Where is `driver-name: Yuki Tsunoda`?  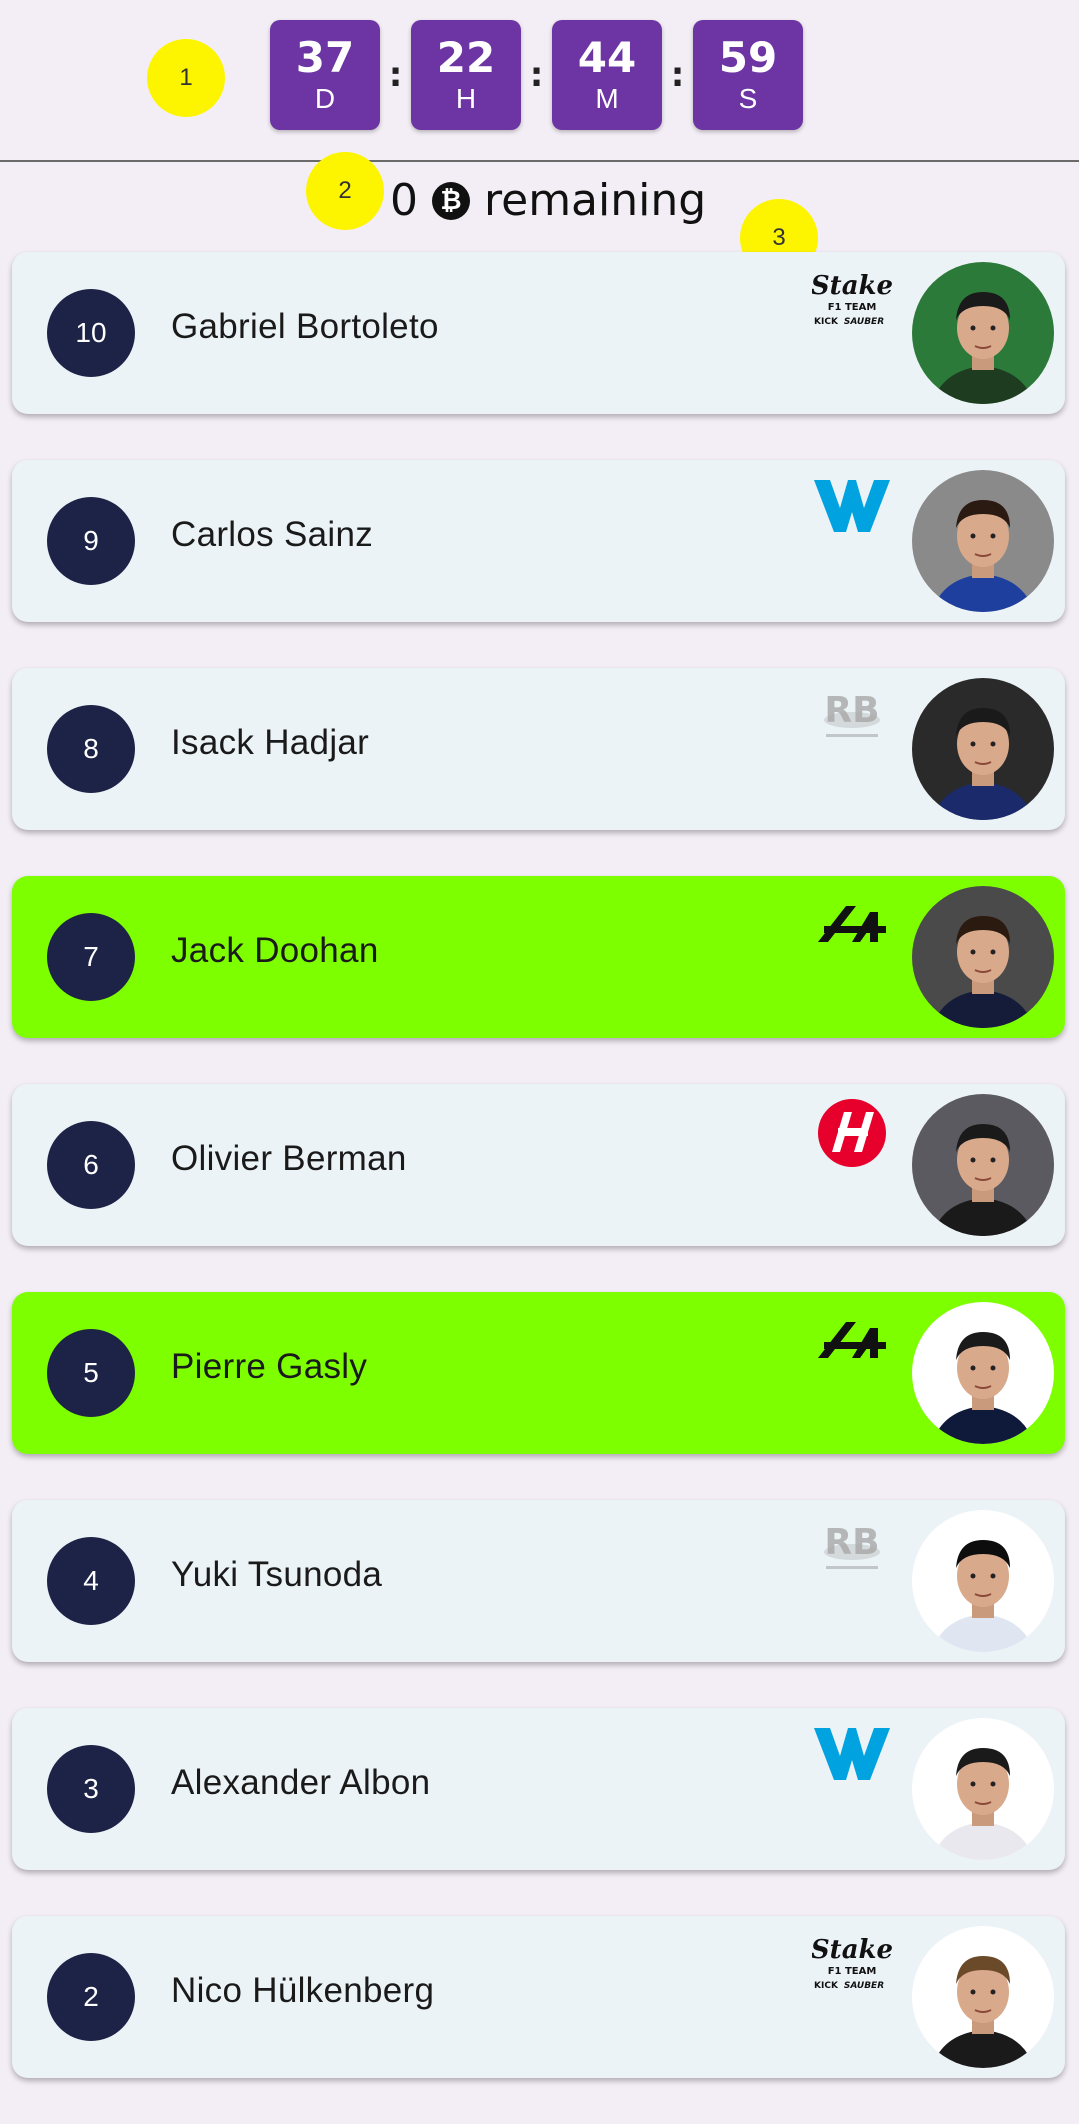 driver-name: Yuki Tsunoda is located at coordinates (277, 1574).